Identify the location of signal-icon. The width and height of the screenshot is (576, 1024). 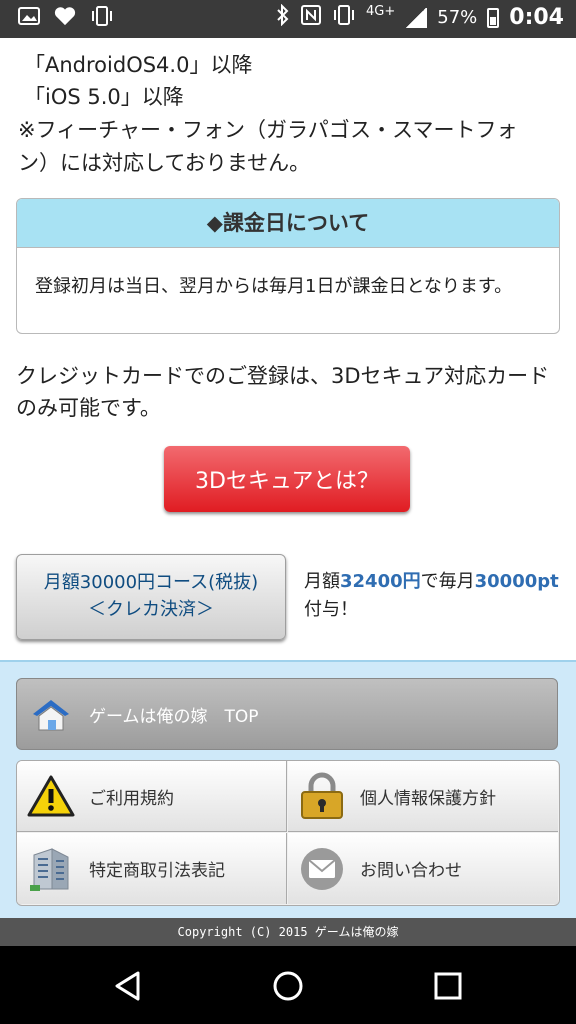
(416, 17).